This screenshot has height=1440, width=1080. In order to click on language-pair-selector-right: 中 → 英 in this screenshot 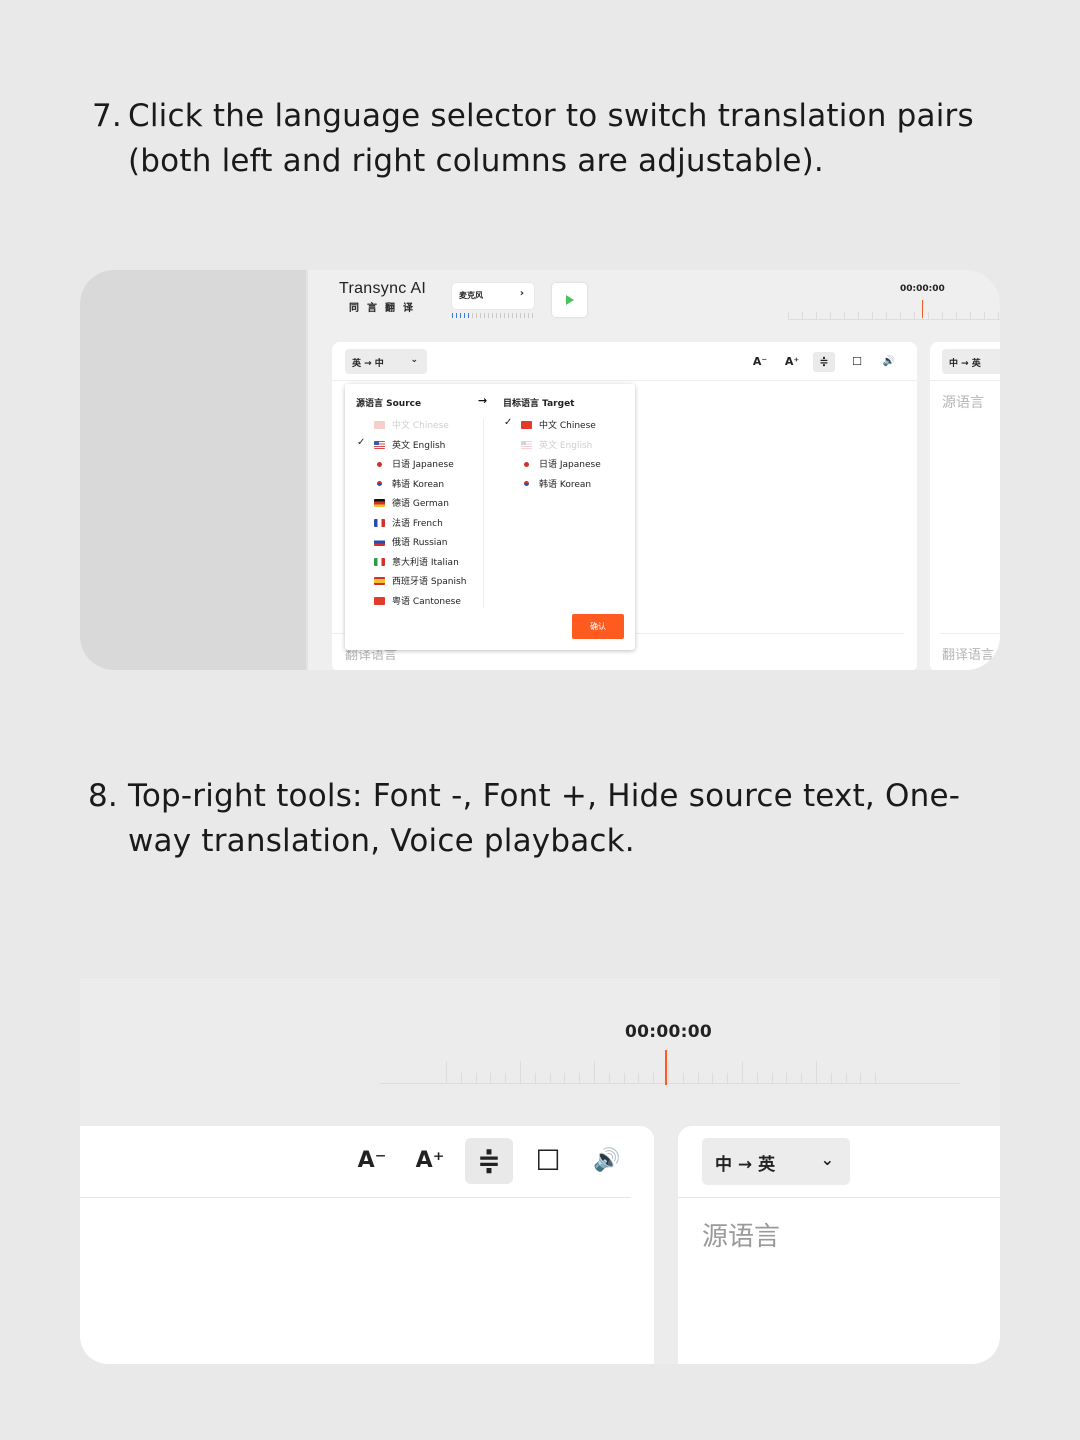, I will do `click(971, 361)`.